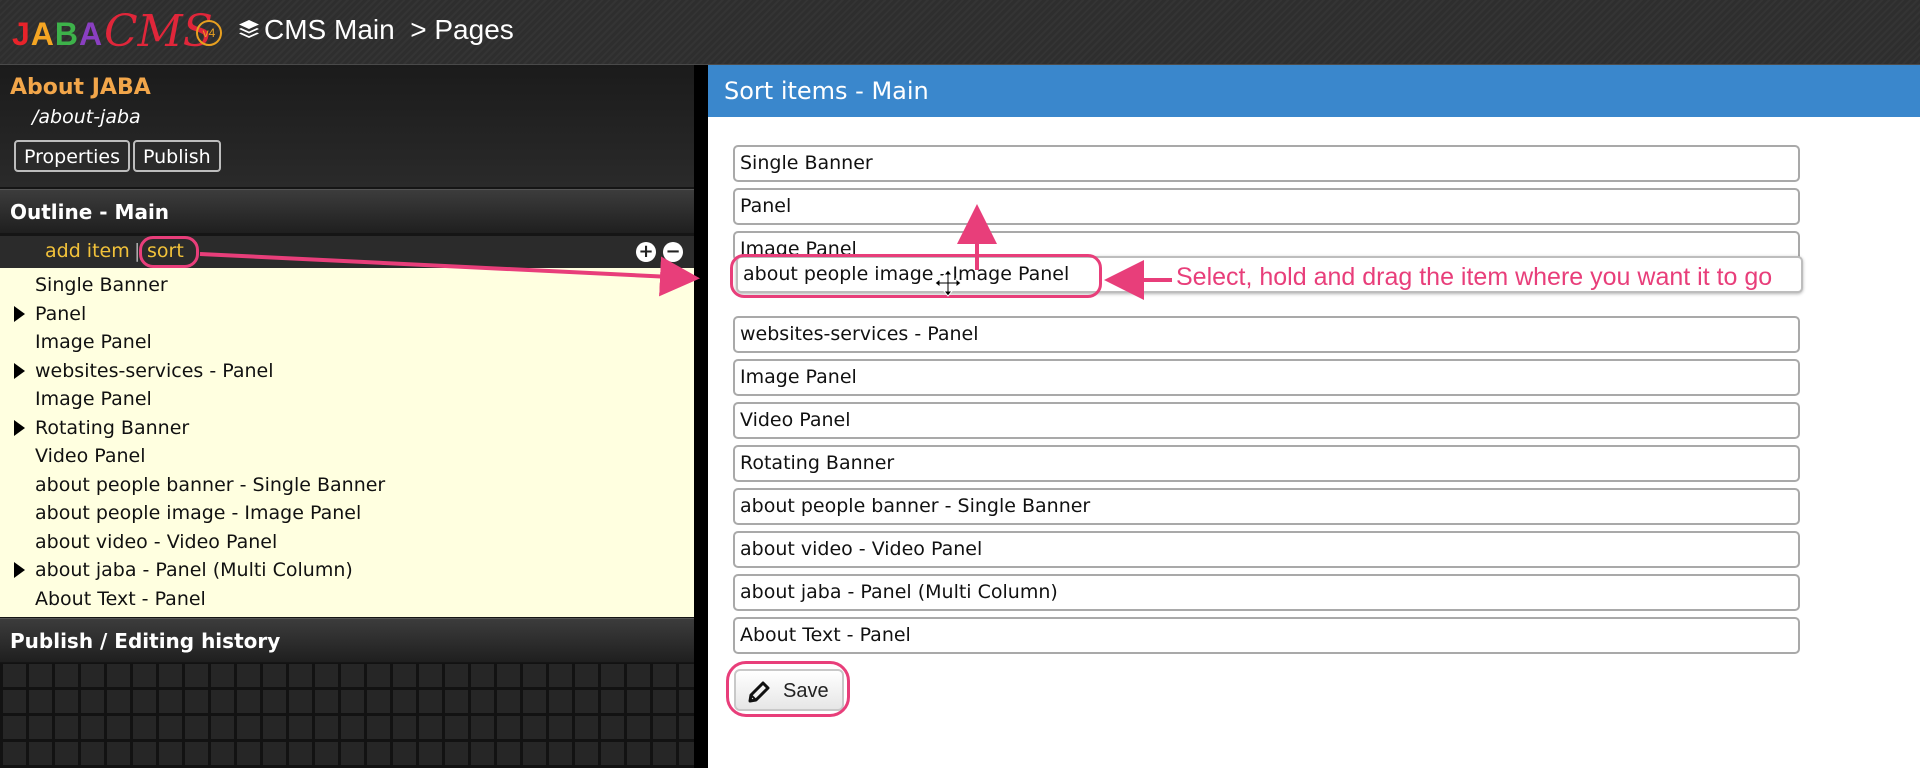 The image size is (1920, 768). What do you see at coordinates (86, 117) in the screenshot?
I see `page-url: /about-jaba` at bounding box center [86, 117].